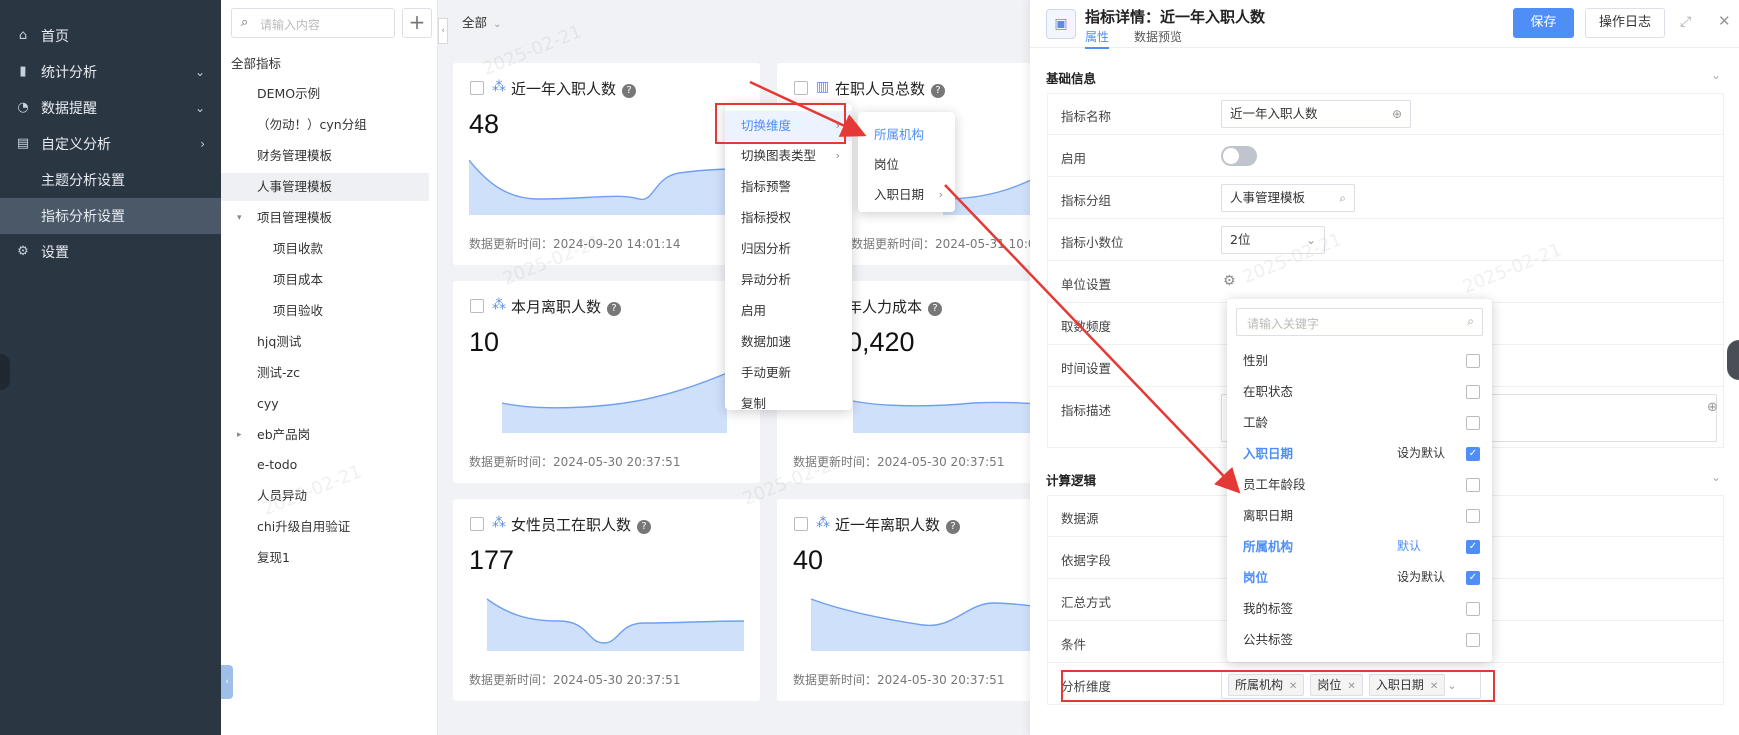 The height and width of the screenshot is (735, 1739). I want to click on dimension-option: 所属机构 默认 ✓, so click(1359, 546).